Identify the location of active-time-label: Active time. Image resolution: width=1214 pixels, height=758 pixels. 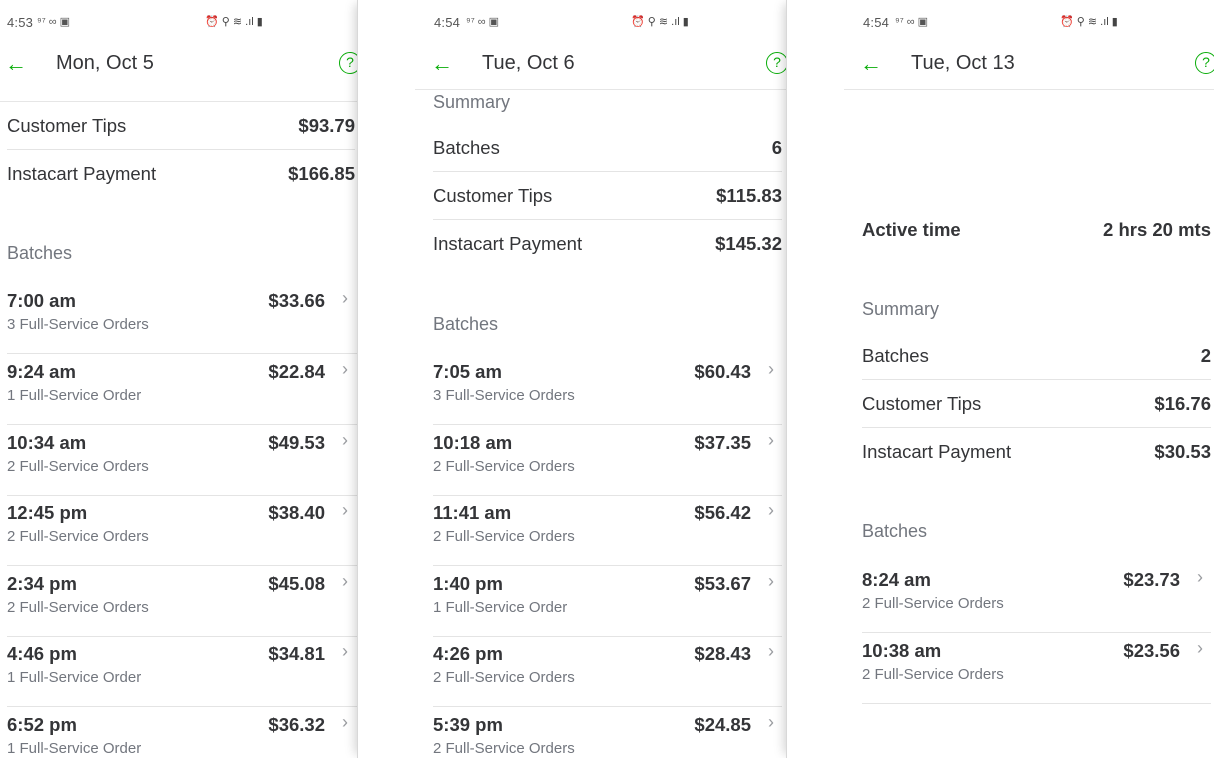
(911, 229).